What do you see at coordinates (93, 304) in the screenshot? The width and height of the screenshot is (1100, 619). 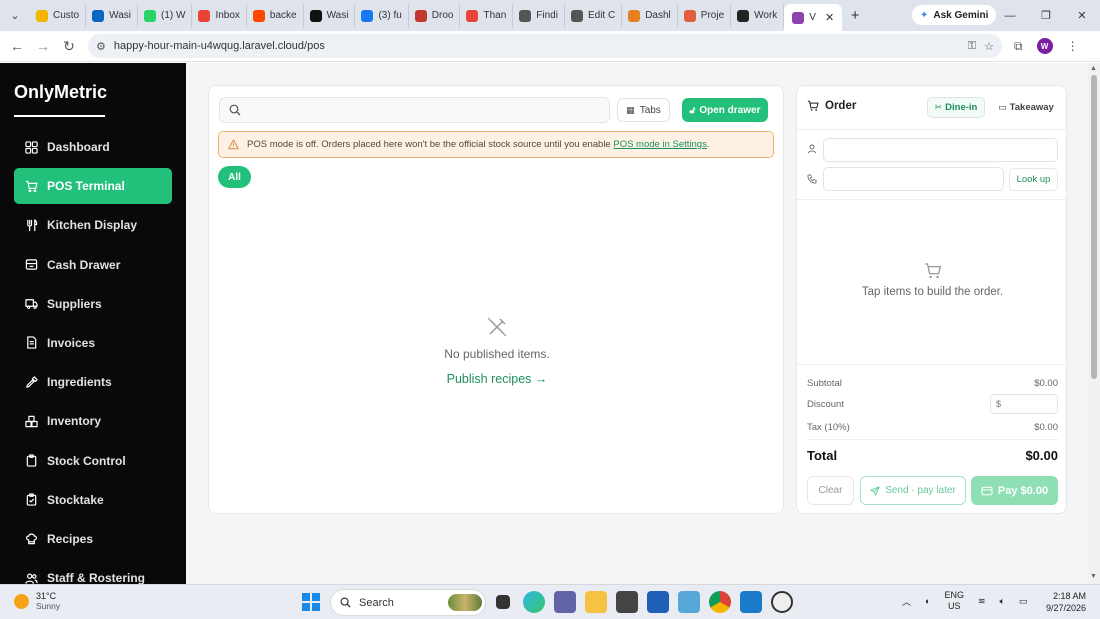 I see `sidebar-item-suppliers: Suppliers` at bounding box center [93, 304].